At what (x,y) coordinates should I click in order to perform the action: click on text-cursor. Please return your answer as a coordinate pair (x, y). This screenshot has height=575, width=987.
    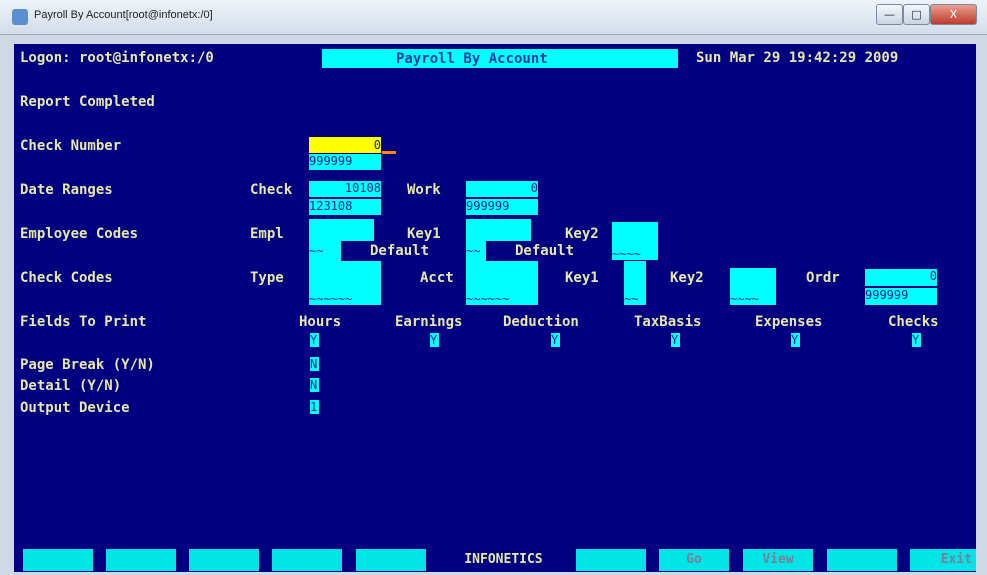
    Looking at the image, I should click on (389, 152).